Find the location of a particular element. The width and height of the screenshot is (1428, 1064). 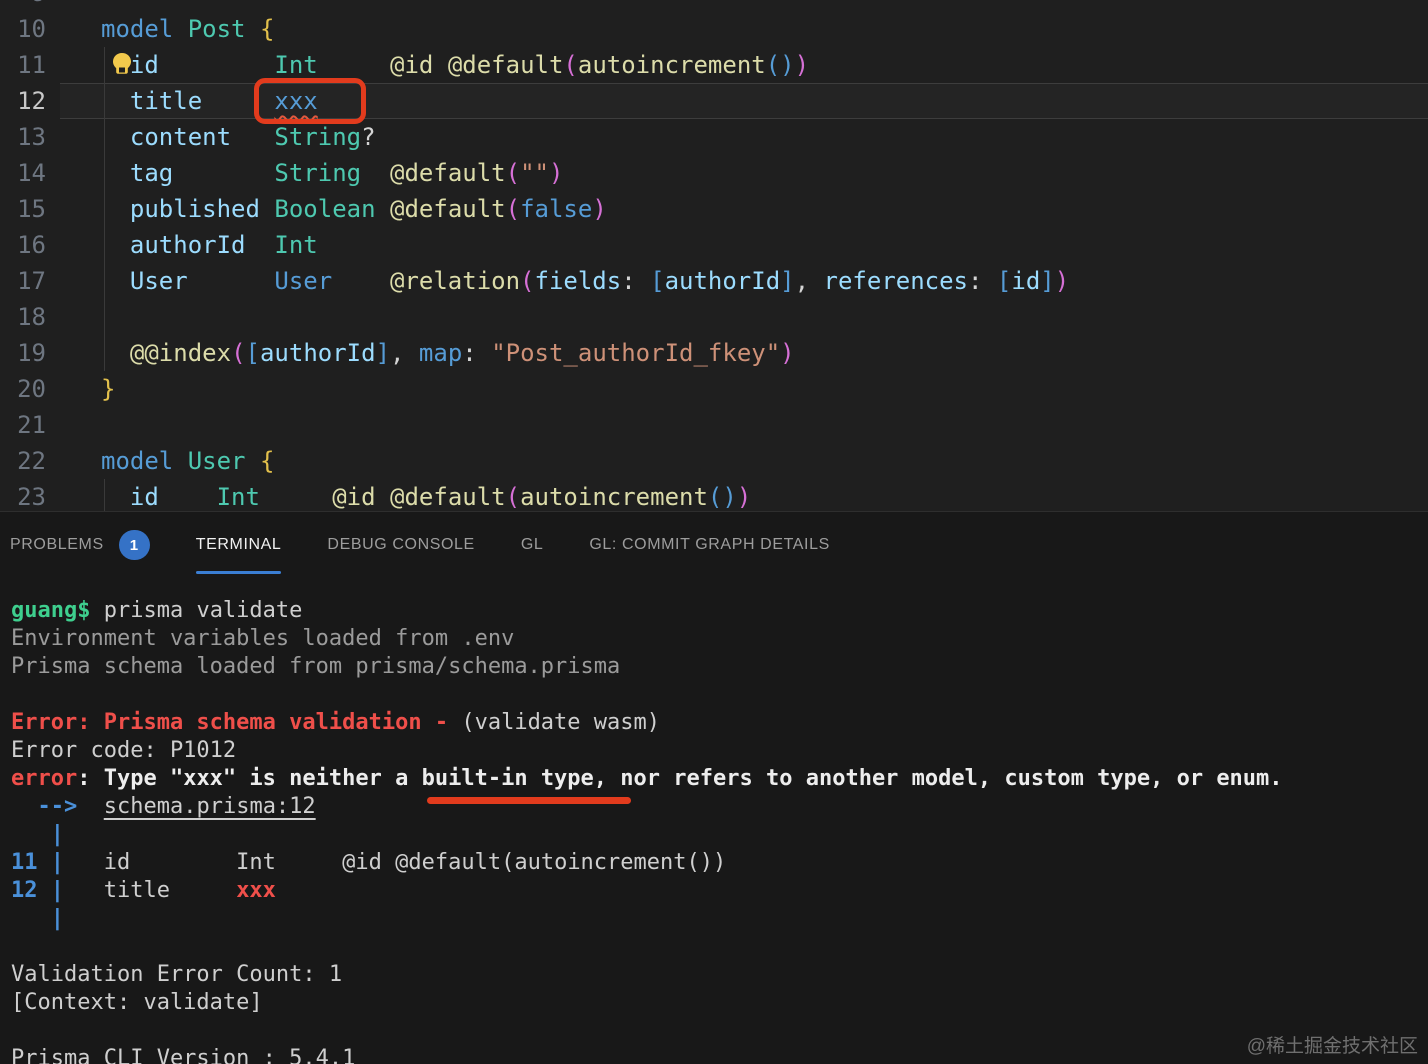

token: (validate wasm) is located at coordinates (554, 722).